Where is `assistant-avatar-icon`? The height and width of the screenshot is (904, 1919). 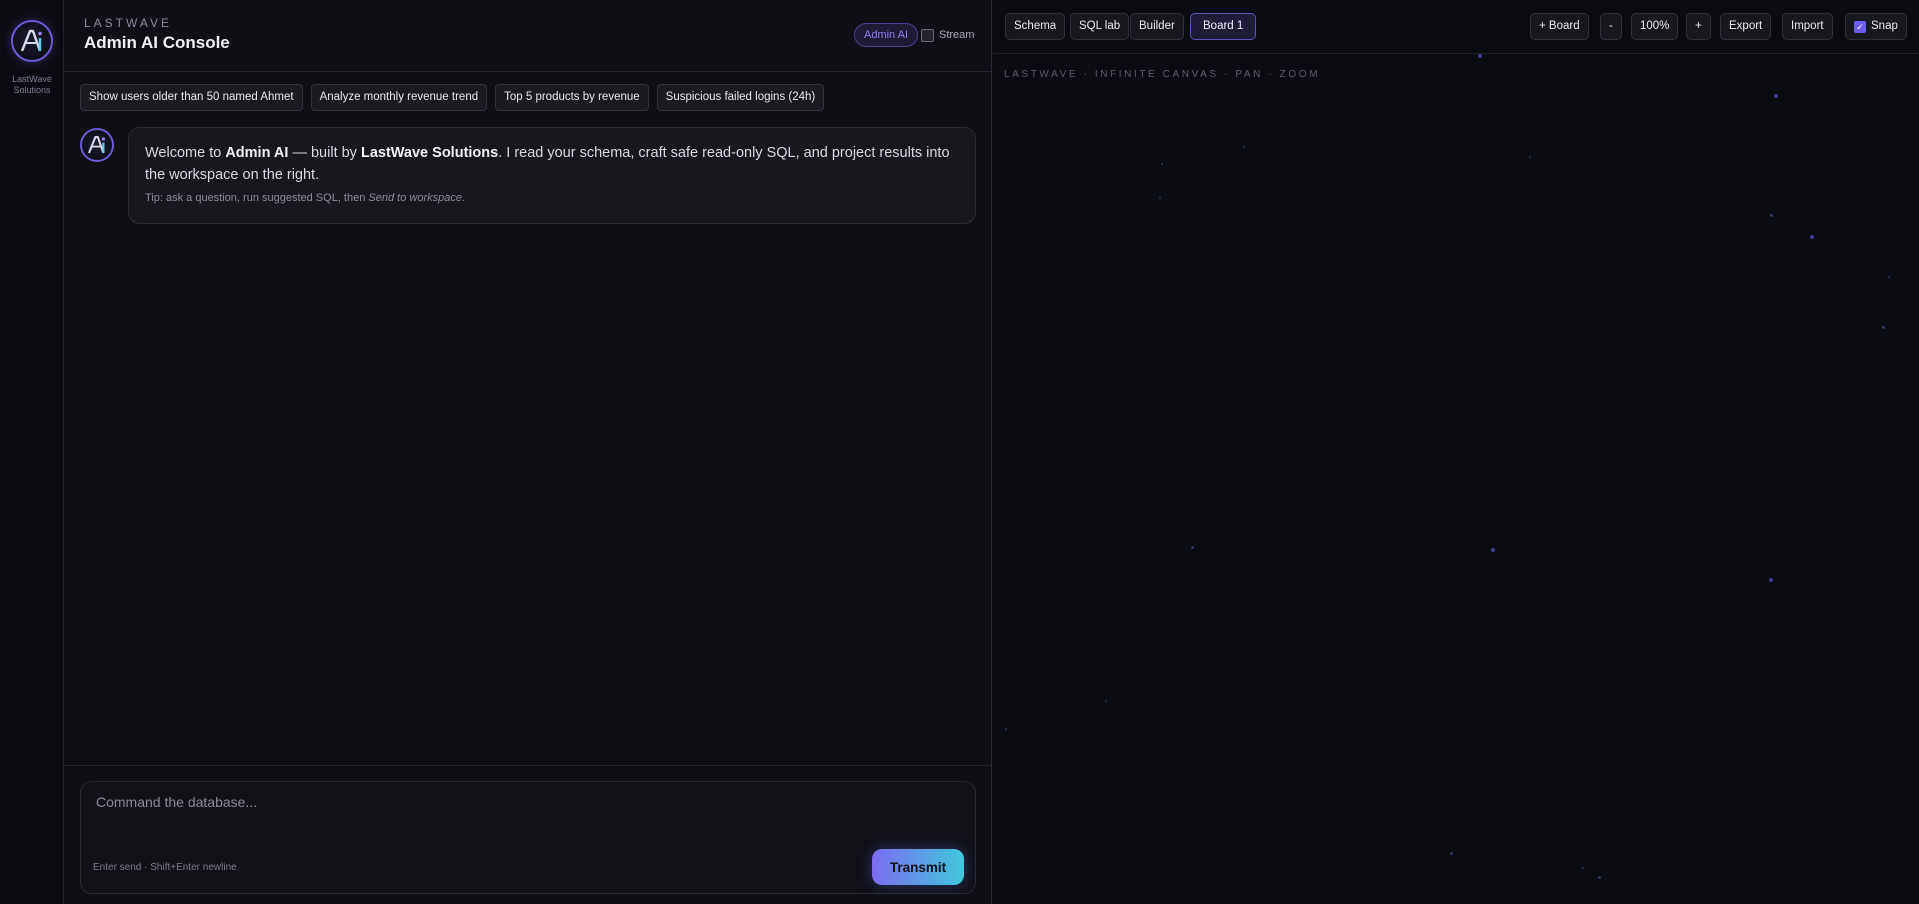 assistant-avatar-icon is located at coordinates (97, 145).